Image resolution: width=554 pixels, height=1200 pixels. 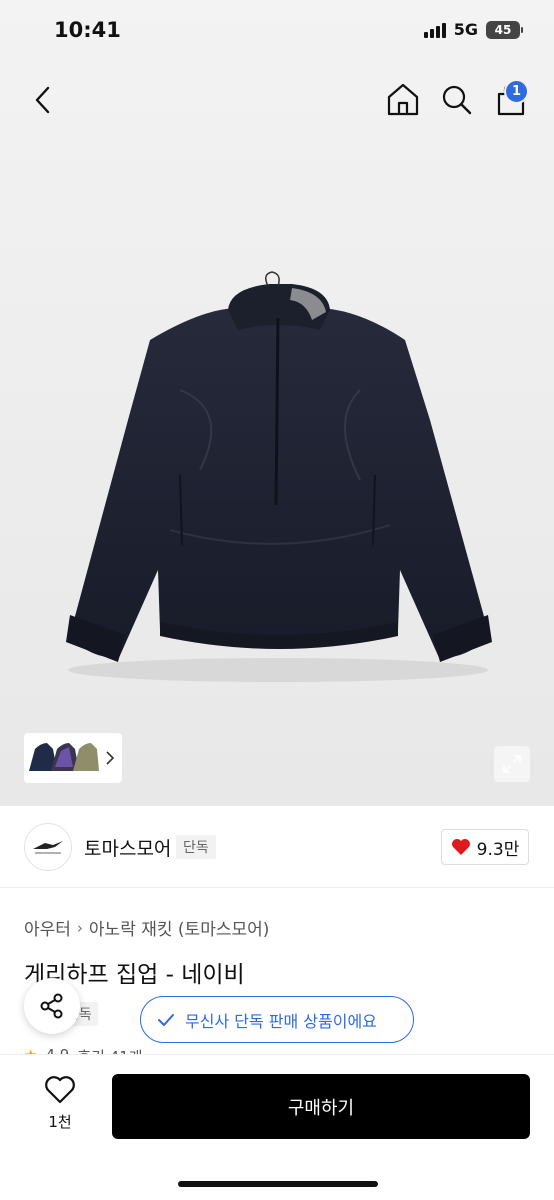 I want to click on share-button, so click(x=52, y=1006).